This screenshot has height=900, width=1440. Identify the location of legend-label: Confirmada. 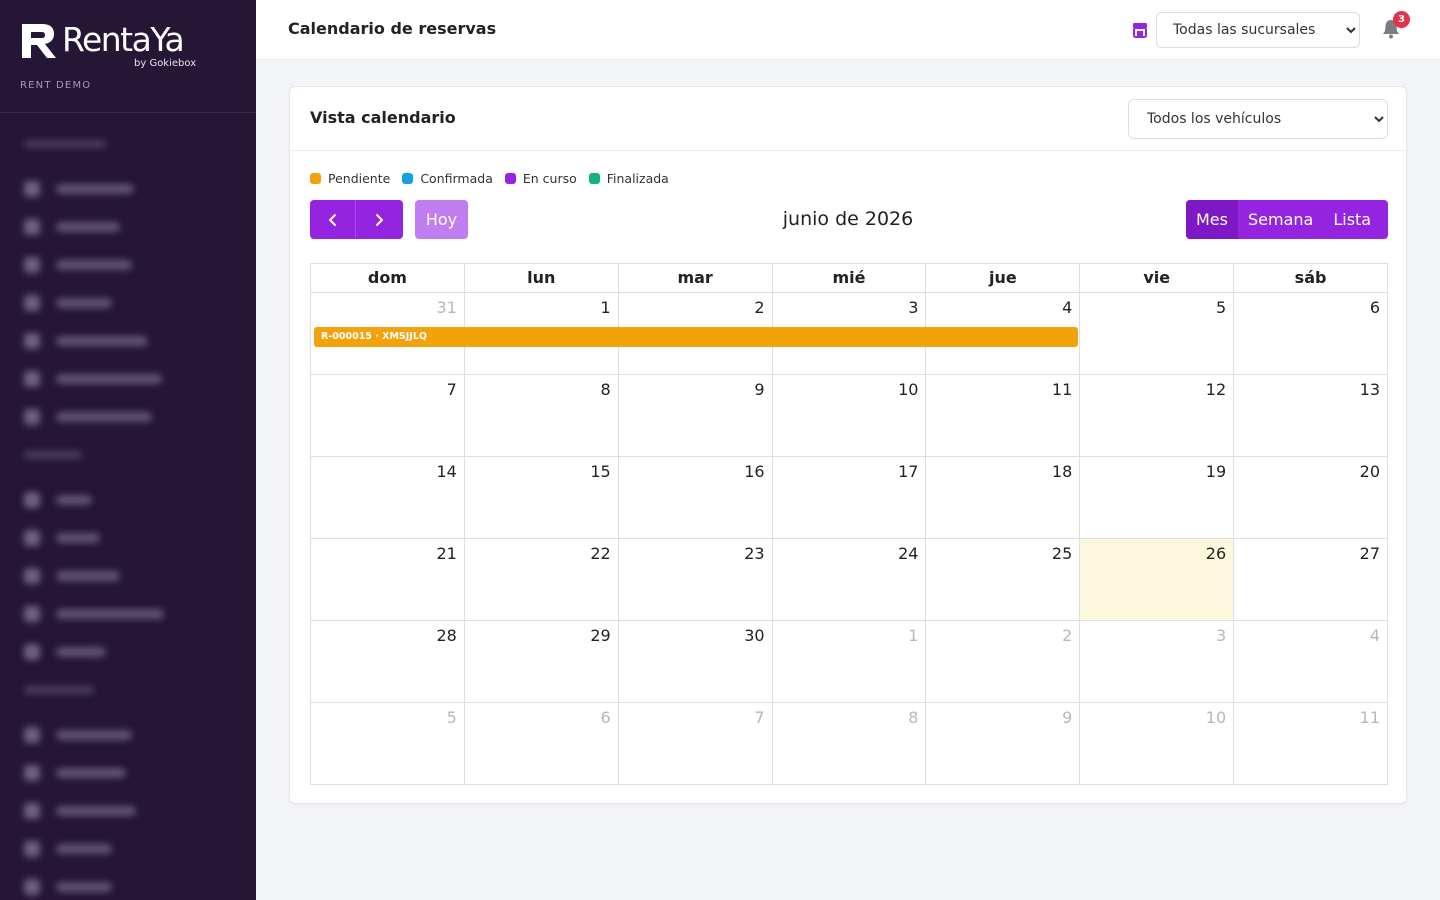
(456, 178).